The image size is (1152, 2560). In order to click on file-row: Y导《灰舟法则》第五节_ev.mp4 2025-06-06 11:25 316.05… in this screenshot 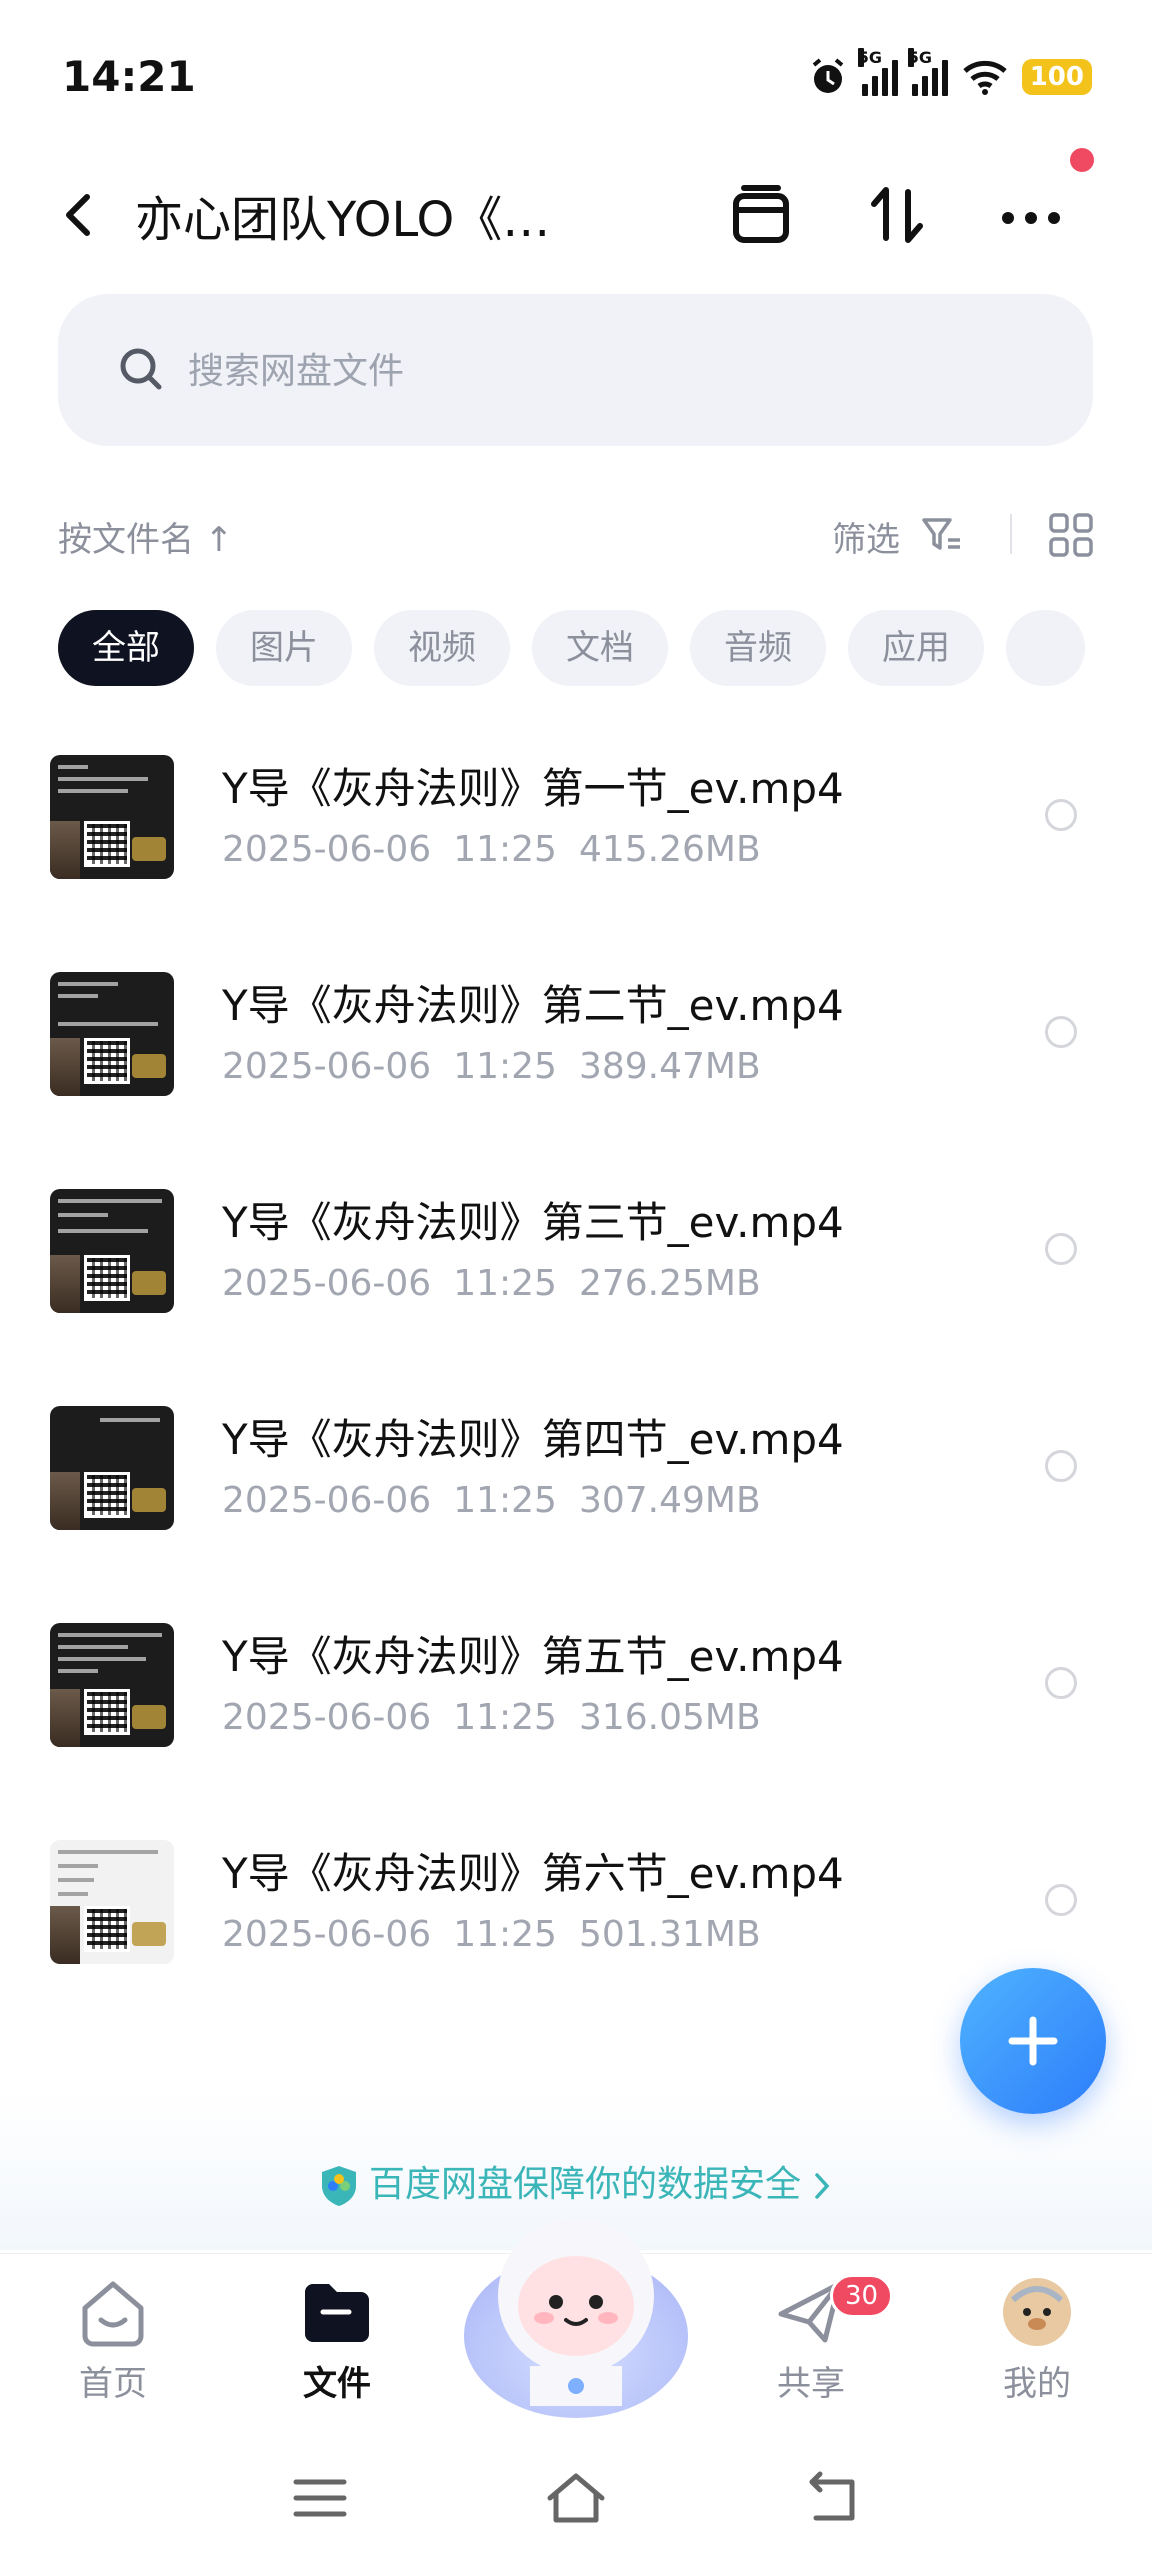, I will do `click(576, 1711)`.